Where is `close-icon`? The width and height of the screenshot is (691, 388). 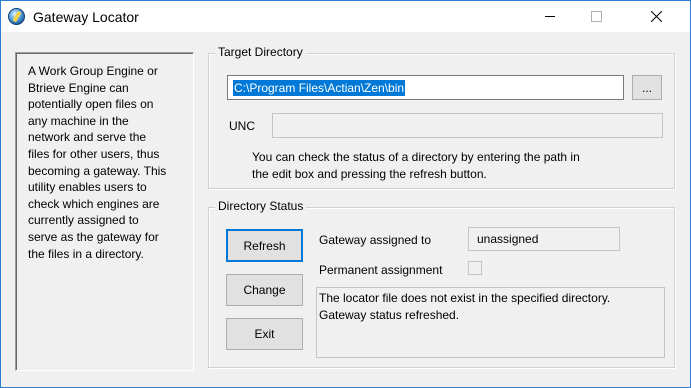 close-icon is located at coordinates (656, 16).